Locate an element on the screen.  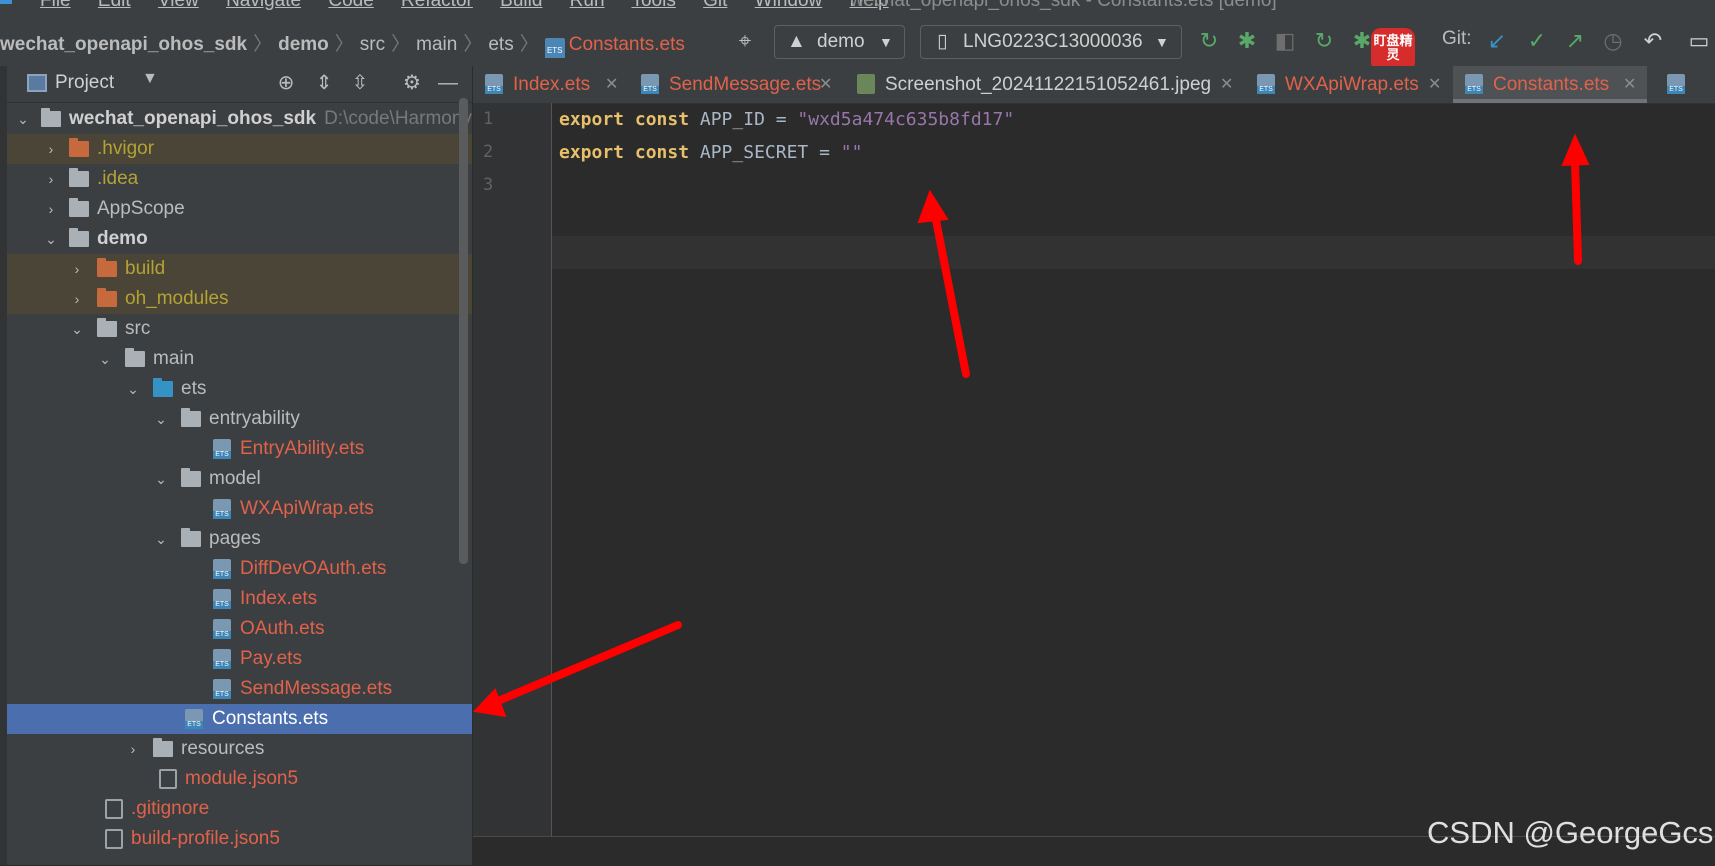
tree-scrollbar is located at coordinates (463, 331).